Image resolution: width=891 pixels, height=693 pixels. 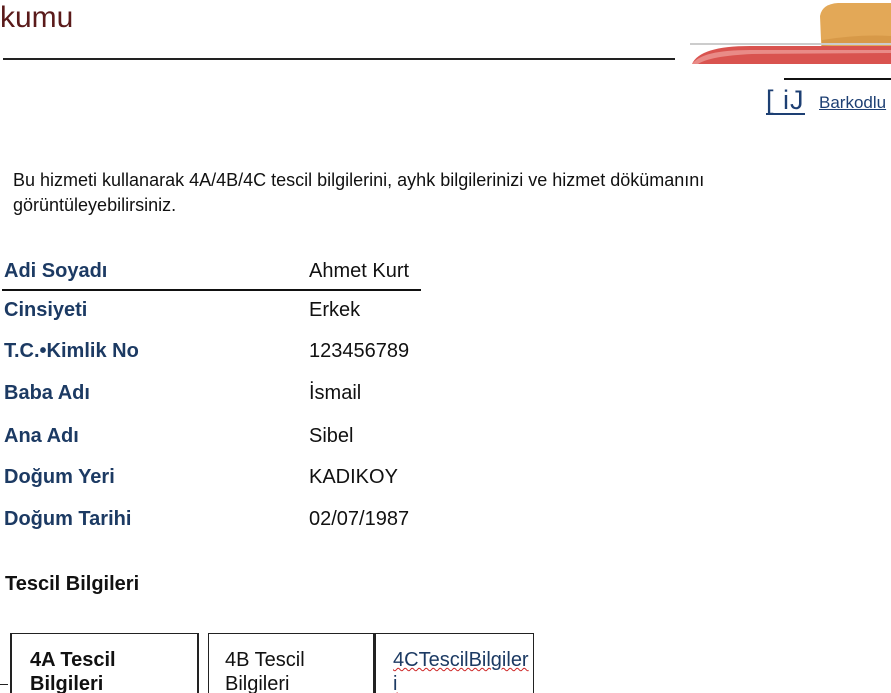 What do you see at coordinates (4, 684) in the screenshot?
I see `table-edge-mark` at bounding box center [4, 684].